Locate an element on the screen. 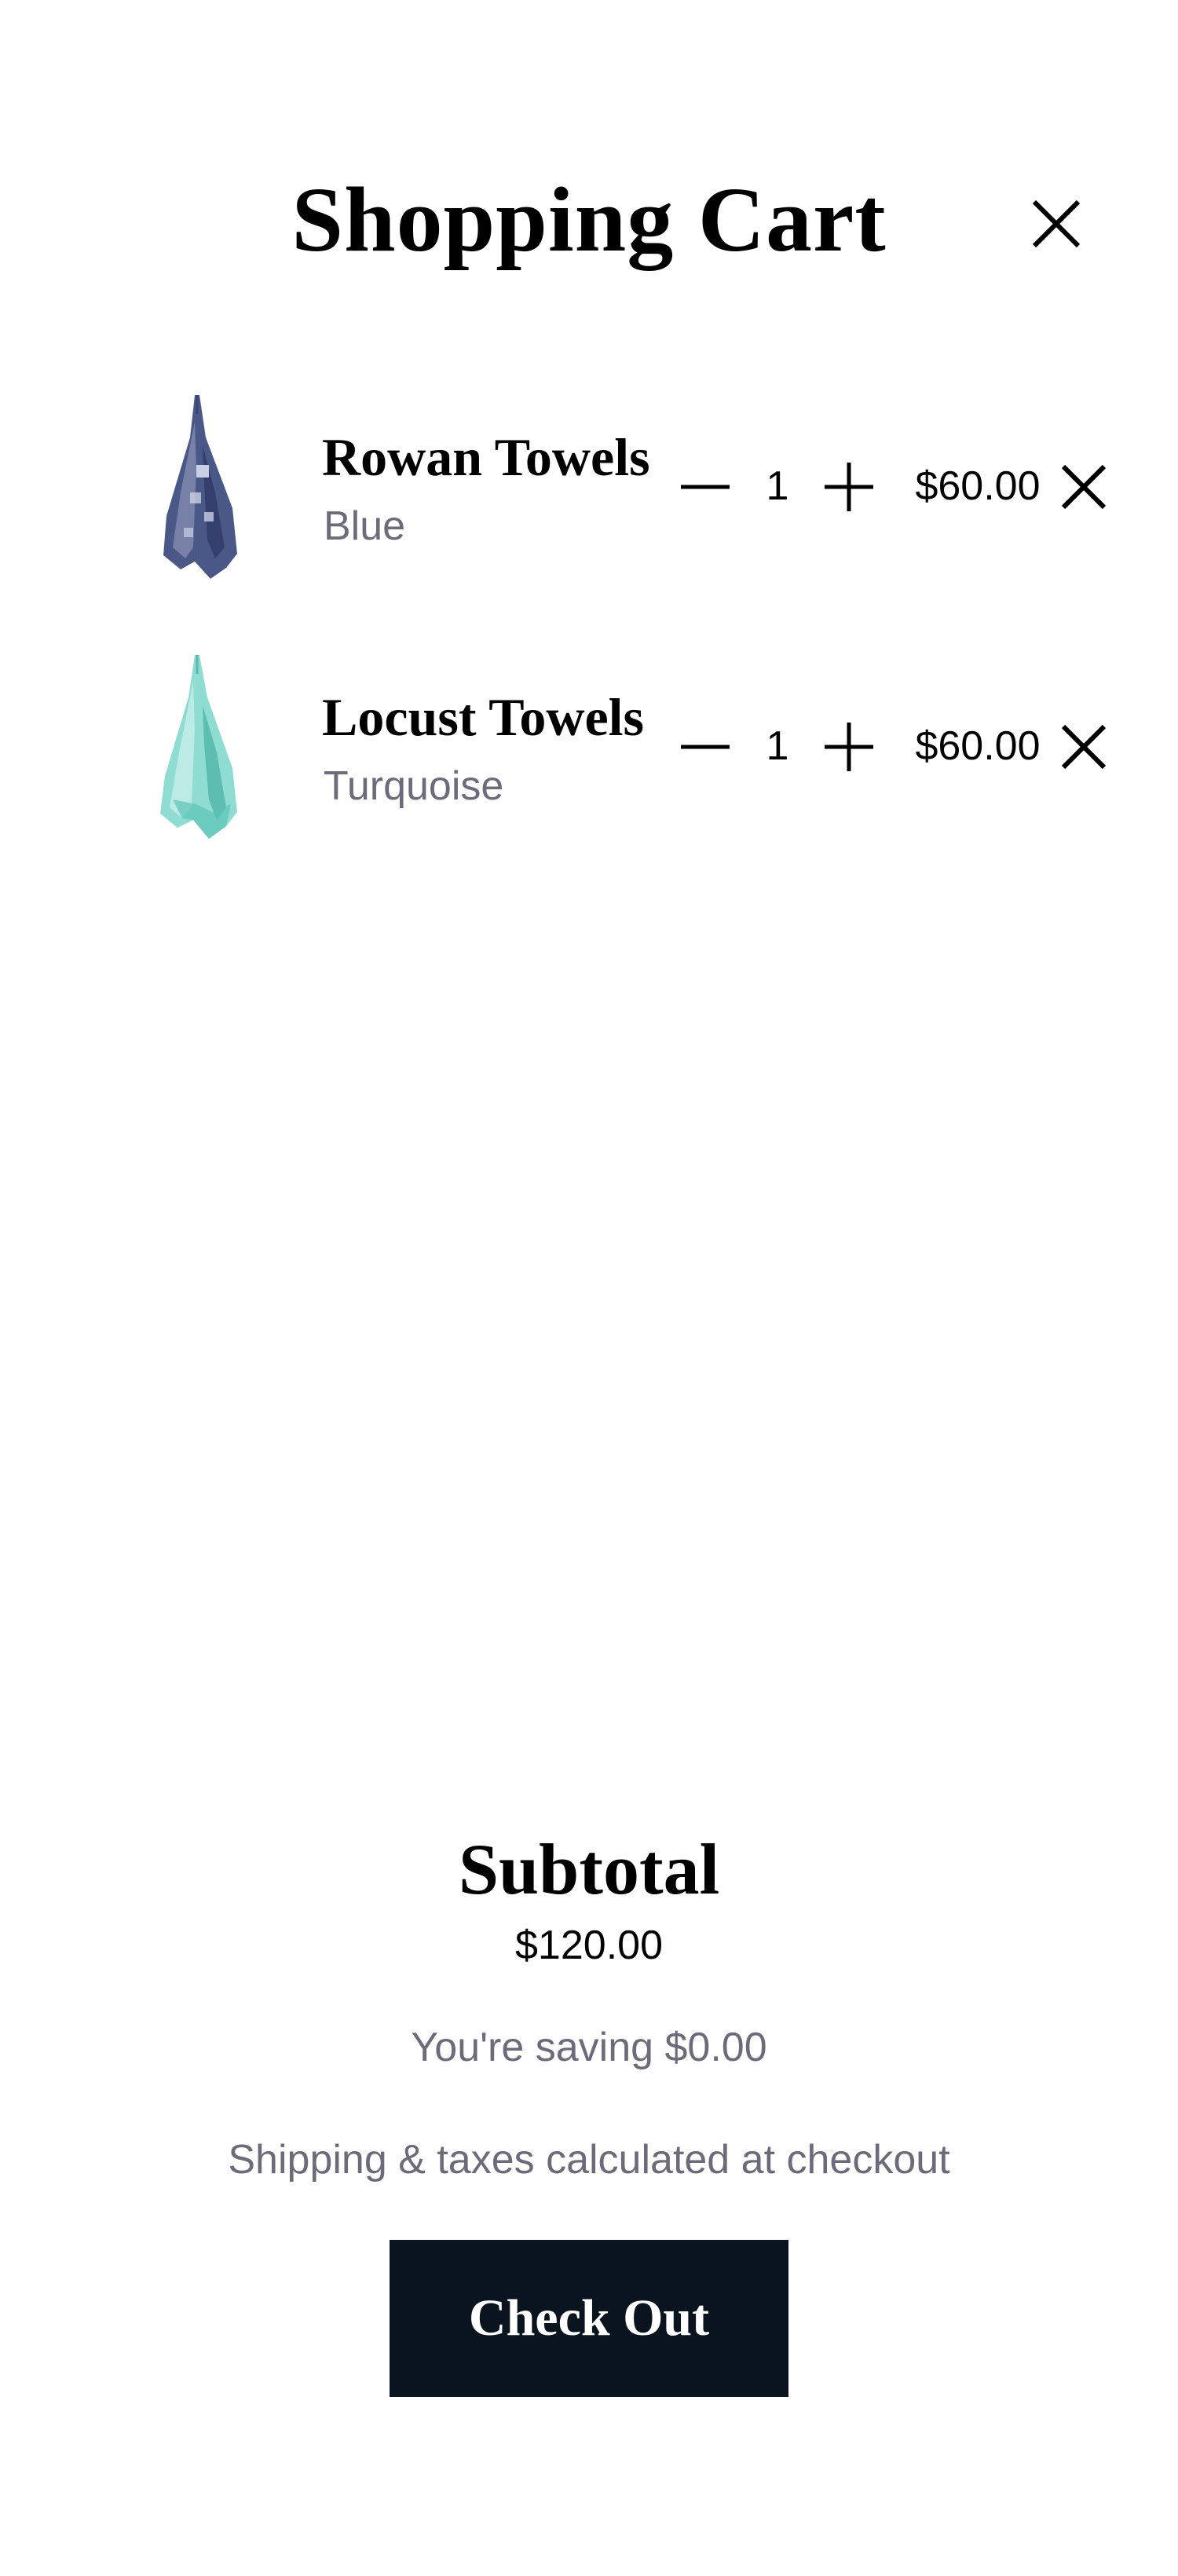 The width and height of the screenshot is (1178, 2576). close-cart-button is located at coordinates (1056, 224).